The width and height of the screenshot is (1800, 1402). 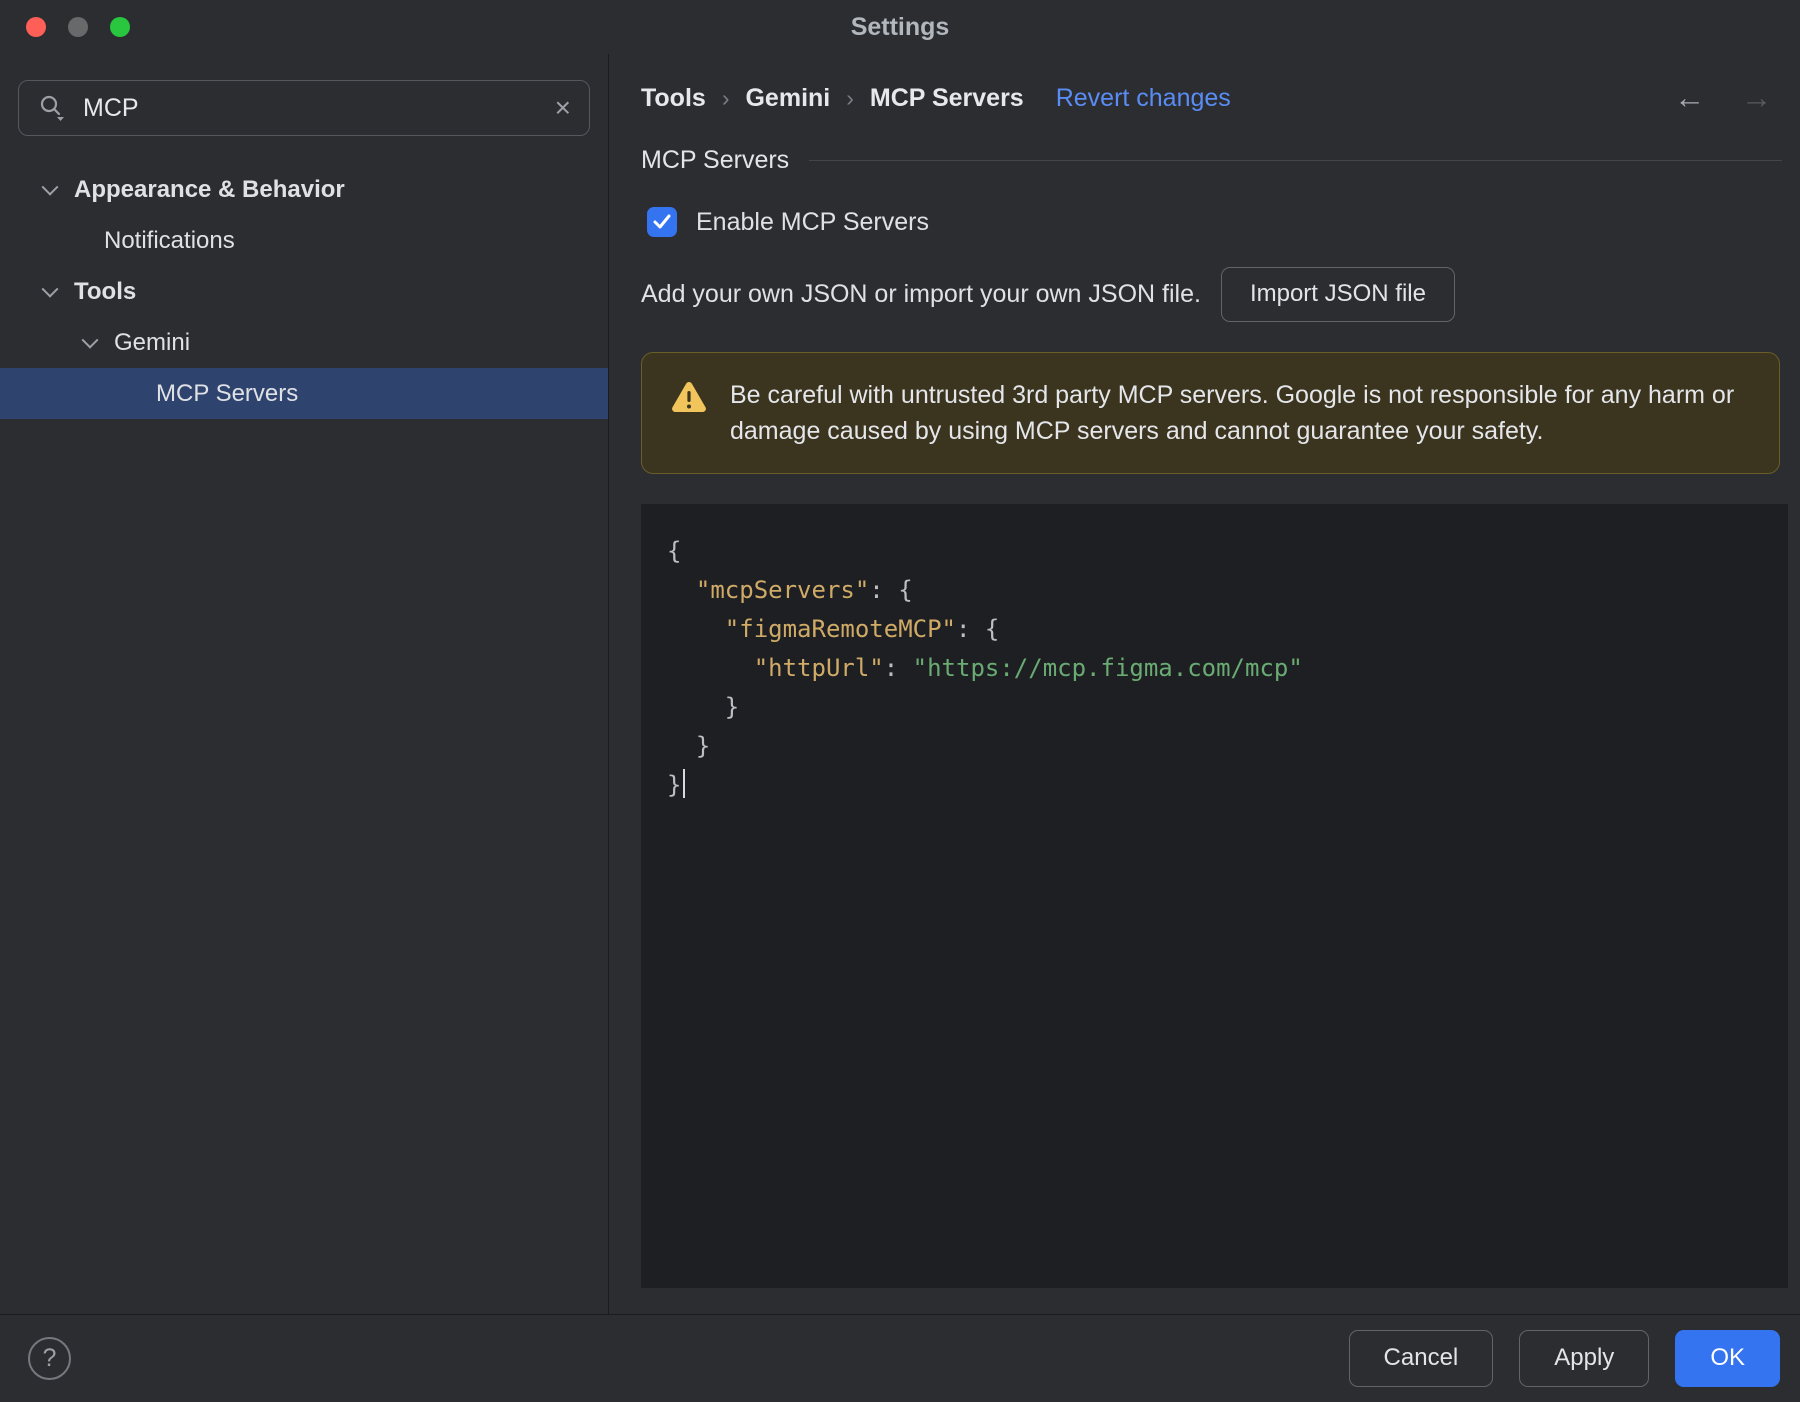 I want to click on checkmark-icon, so click(x=662, y=221).